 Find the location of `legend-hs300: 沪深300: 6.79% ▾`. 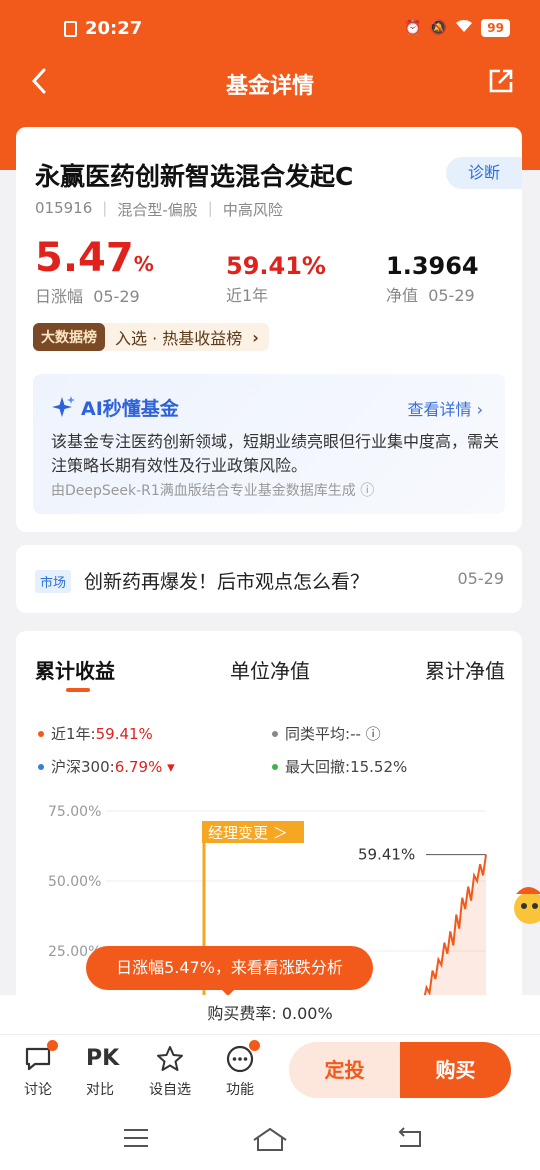

legend-hs300: 沪深300: 6.79% ▾ is located at coordinates (106, 766).